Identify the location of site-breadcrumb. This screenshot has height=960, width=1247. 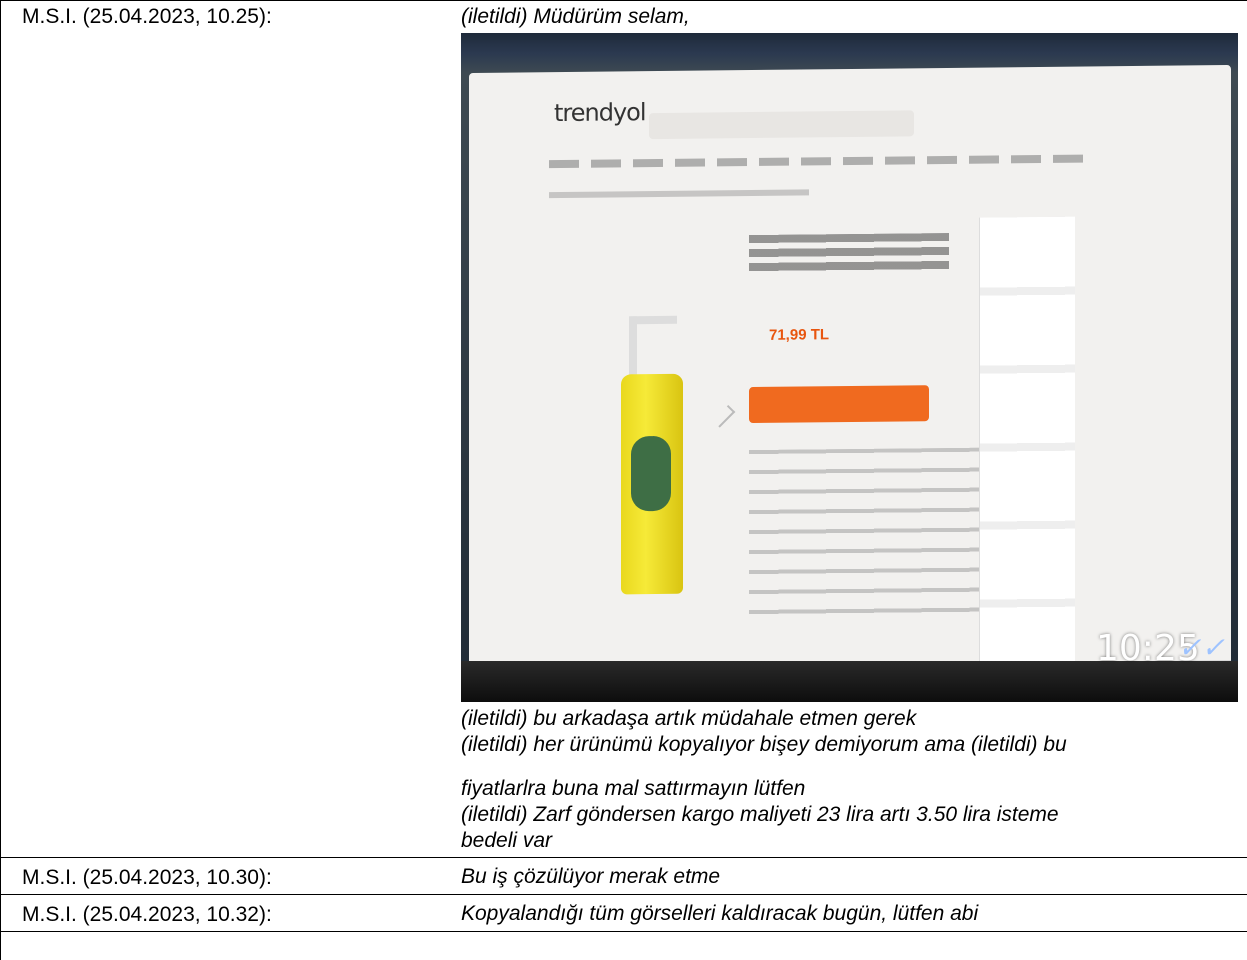
(679, 194).